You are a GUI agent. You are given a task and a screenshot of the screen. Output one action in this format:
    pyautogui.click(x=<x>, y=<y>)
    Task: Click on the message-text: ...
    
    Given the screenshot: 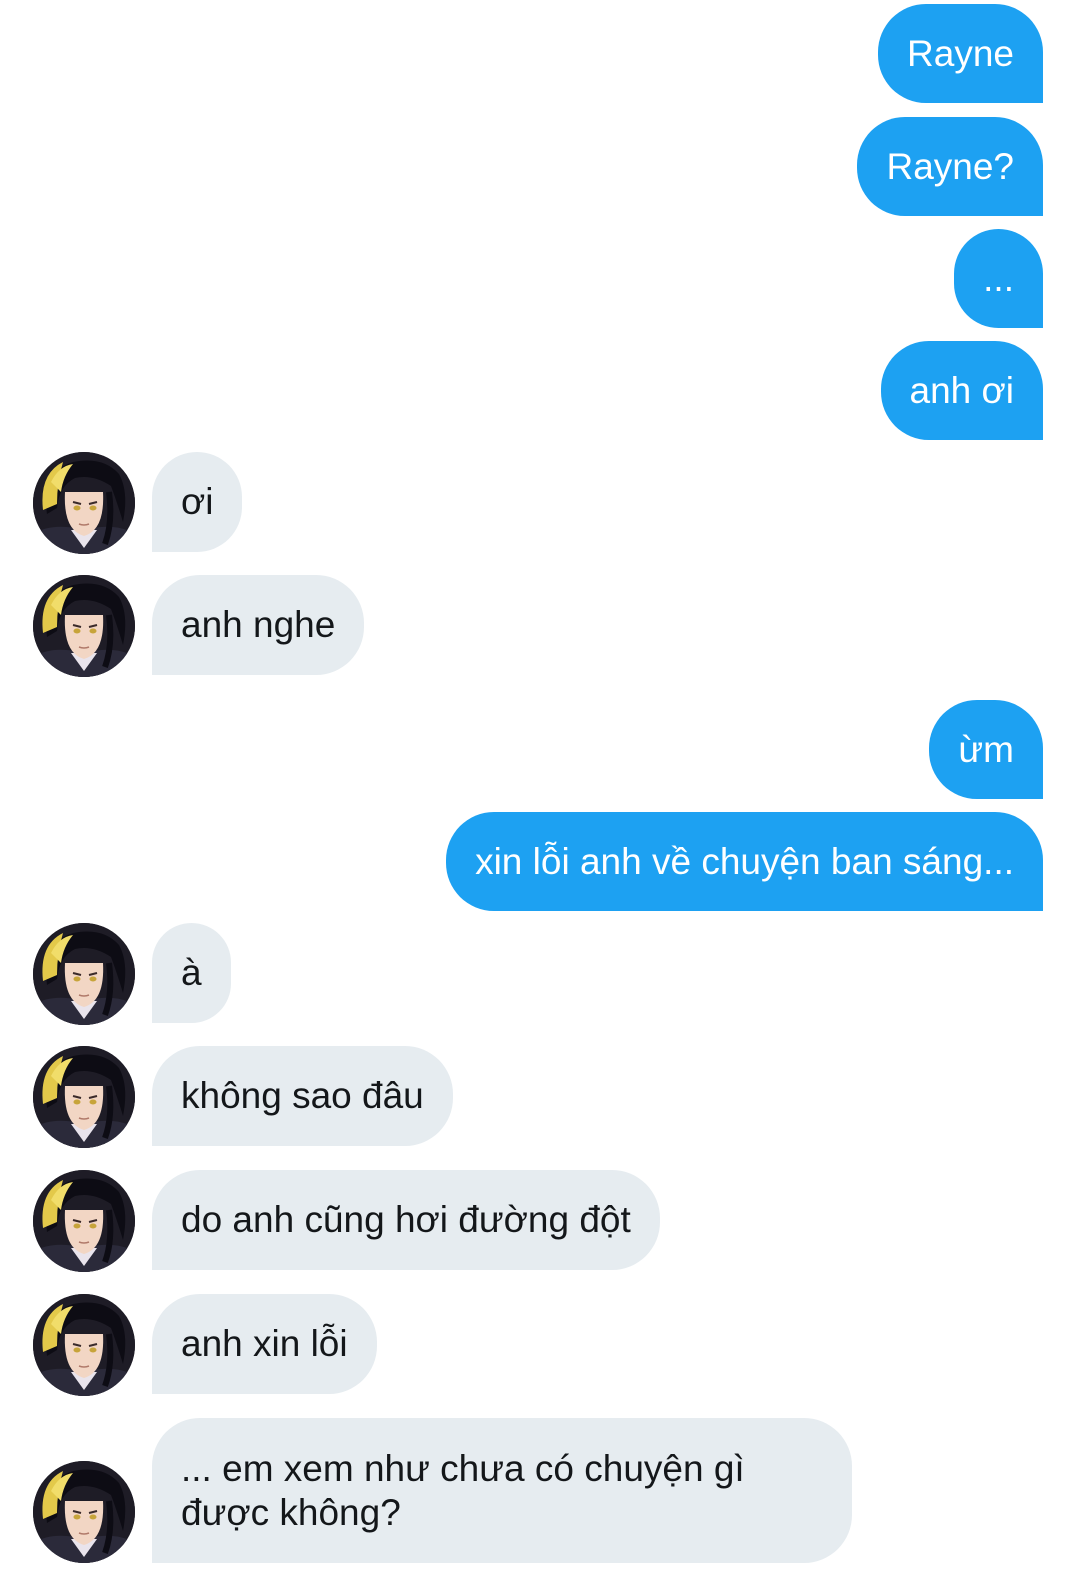 What is the action you would take?
    pyautogui.click(x=998, y=278)
    